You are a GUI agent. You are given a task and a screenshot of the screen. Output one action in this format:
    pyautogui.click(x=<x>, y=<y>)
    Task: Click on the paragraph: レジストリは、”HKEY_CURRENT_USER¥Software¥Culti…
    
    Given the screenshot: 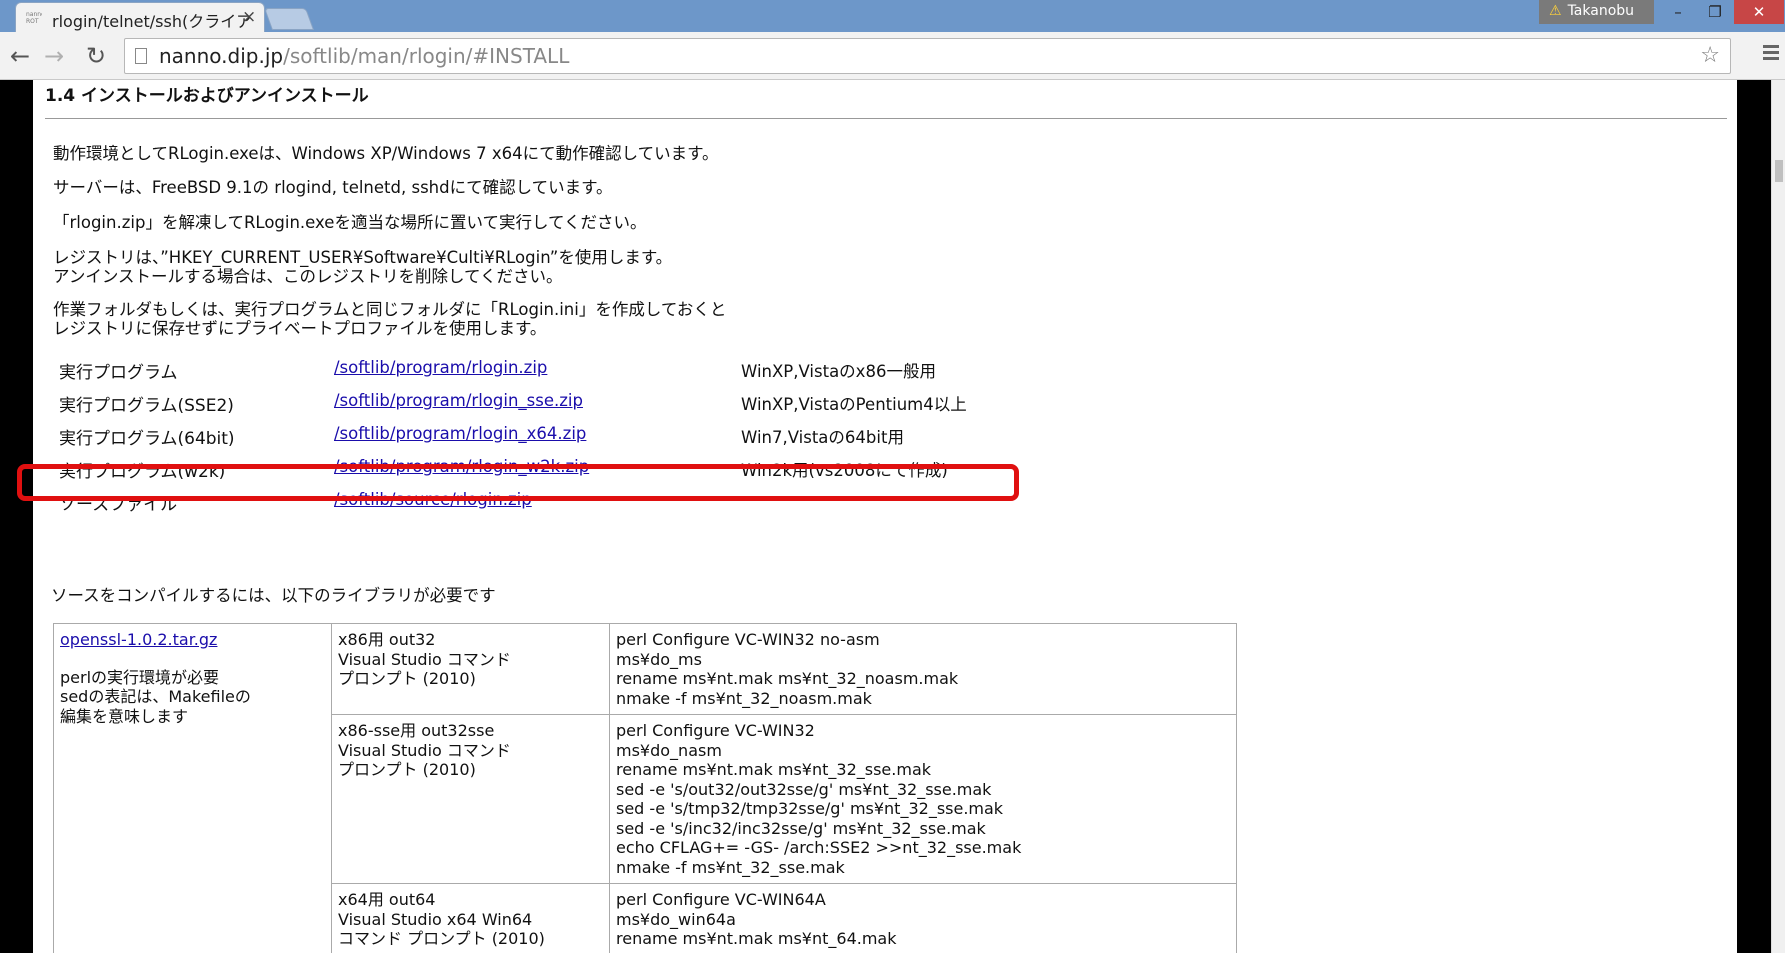 What is the action you would take?
    pyautogui.click(x=363, y=267)
    